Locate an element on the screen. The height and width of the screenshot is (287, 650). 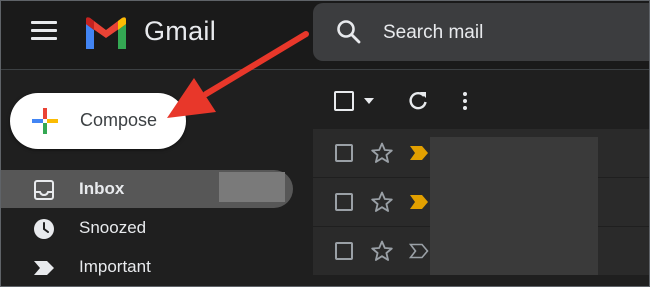
main-menu-icon is located at coordinates (44, 32).